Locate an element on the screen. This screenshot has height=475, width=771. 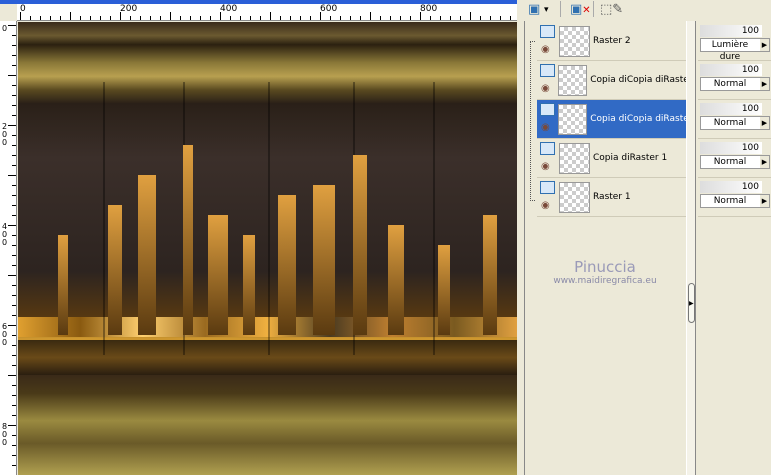
edit-selection-icon: ⬚✎ is located at coordinates (611, 10).